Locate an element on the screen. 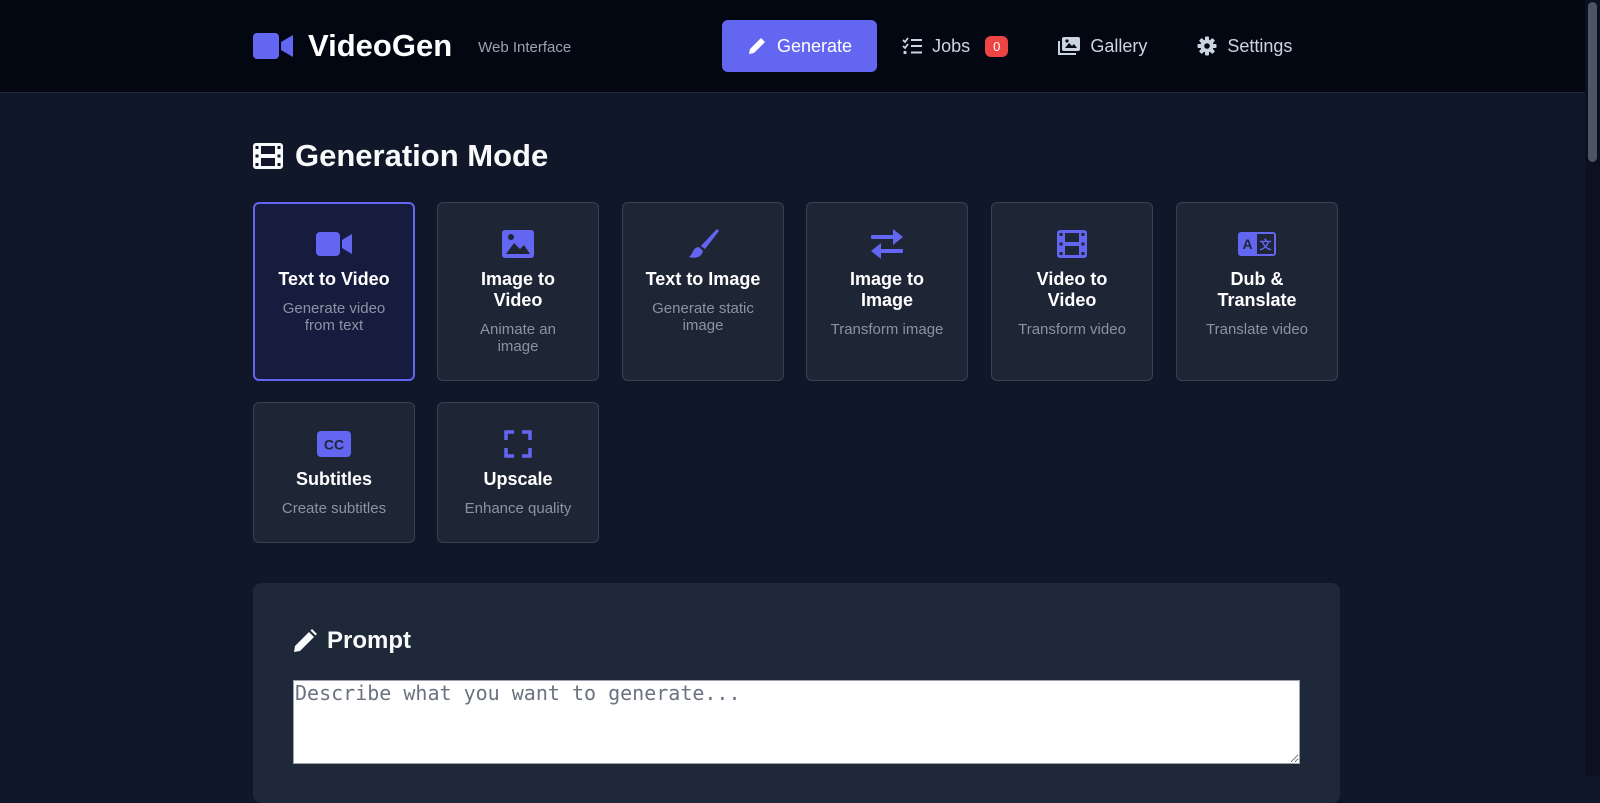 This screenshot has height=803, width=1600. main-nav: Generate Jobs 0 Gallery Settings is located at coordinates (1019, 46).